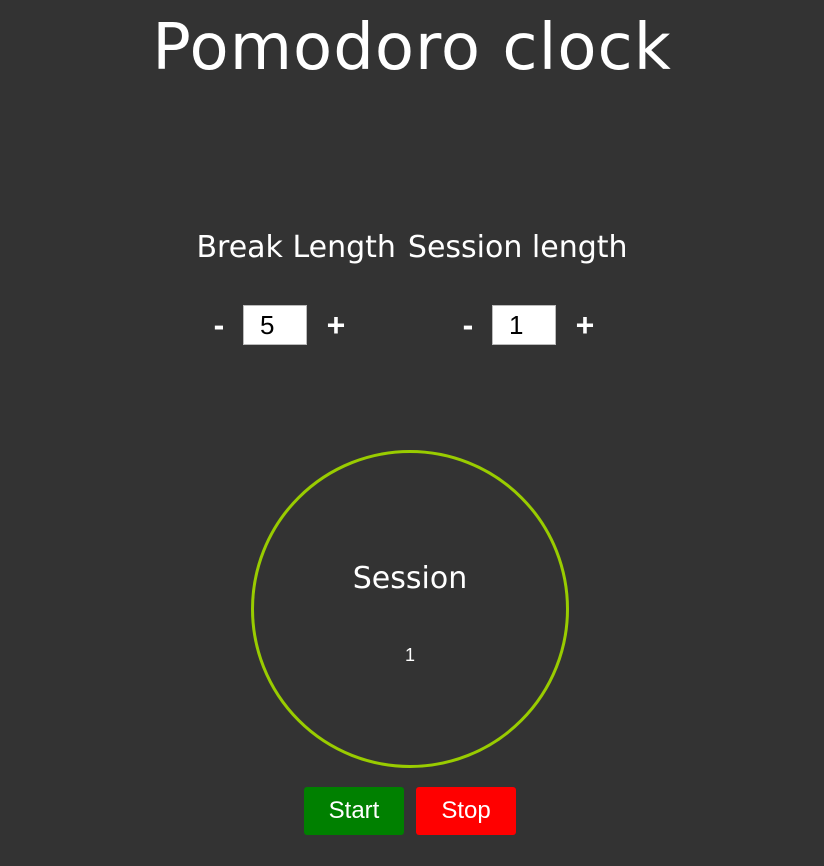 This screenshot has height=866, width=824. Describe the element at coordinates (275, 325) in the screenshot. I see `break-length-input` at that location.